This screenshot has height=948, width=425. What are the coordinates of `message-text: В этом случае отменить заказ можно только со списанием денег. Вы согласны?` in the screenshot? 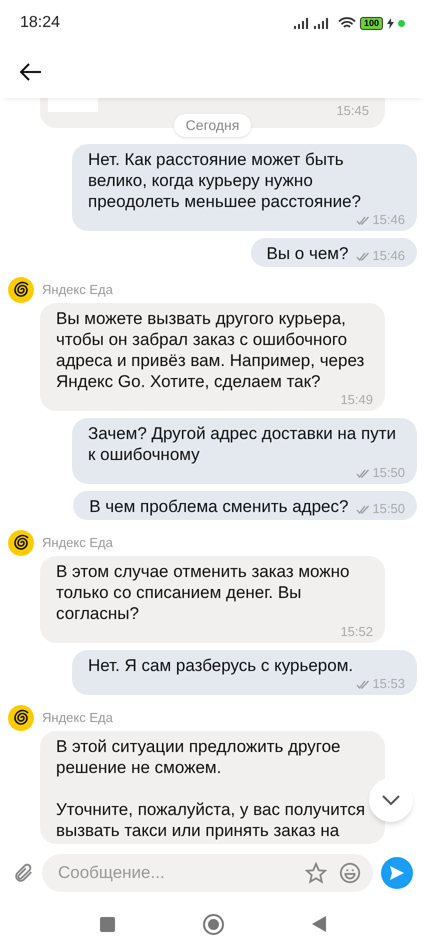 It's located at (203, 592).